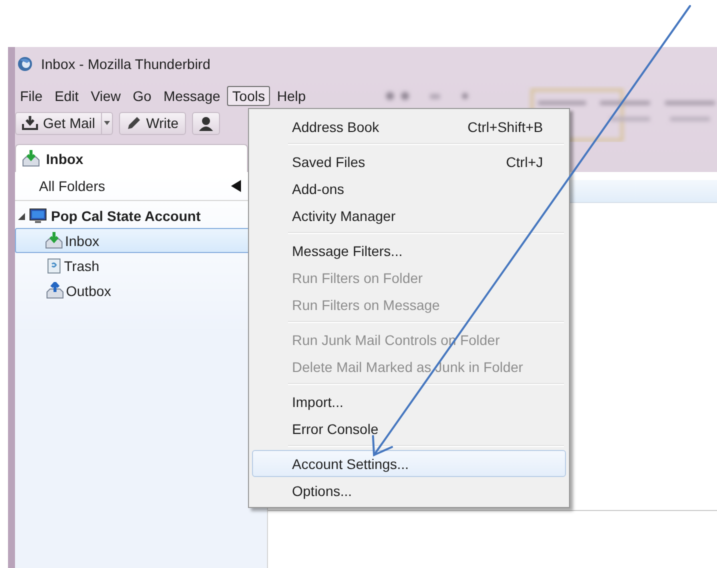 This screenshot has height=568, width=717. I want to click on shortcut-label: Ctrl+Shift+B, so click(505, 126).